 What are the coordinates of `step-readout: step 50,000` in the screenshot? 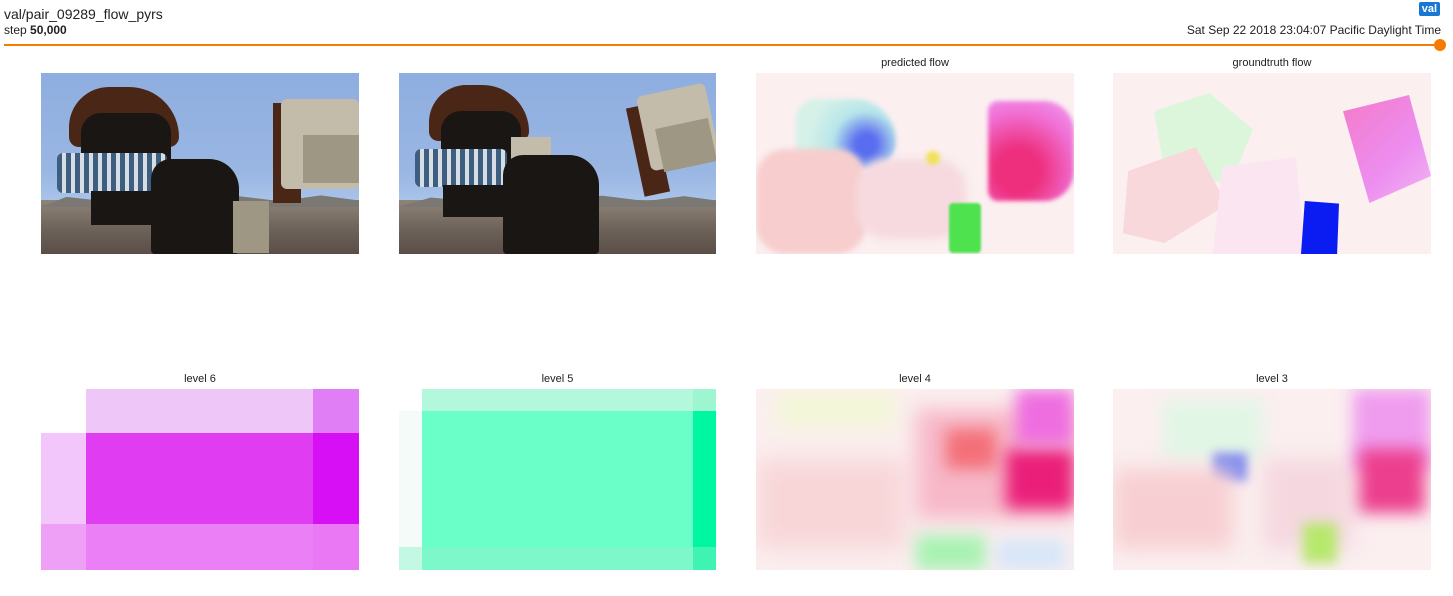 It's located at (35, 30).